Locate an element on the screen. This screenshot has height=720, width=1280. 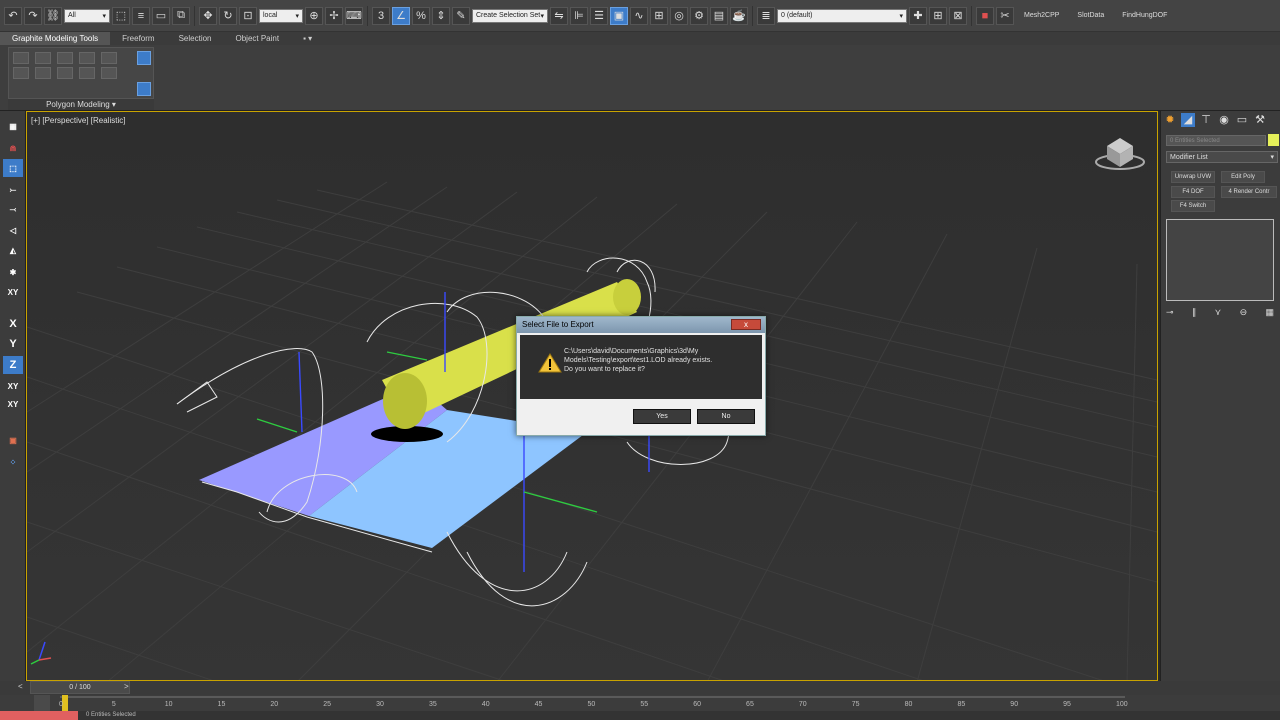
material-editor-icon: ◎ is located at coordinates (679, 15).